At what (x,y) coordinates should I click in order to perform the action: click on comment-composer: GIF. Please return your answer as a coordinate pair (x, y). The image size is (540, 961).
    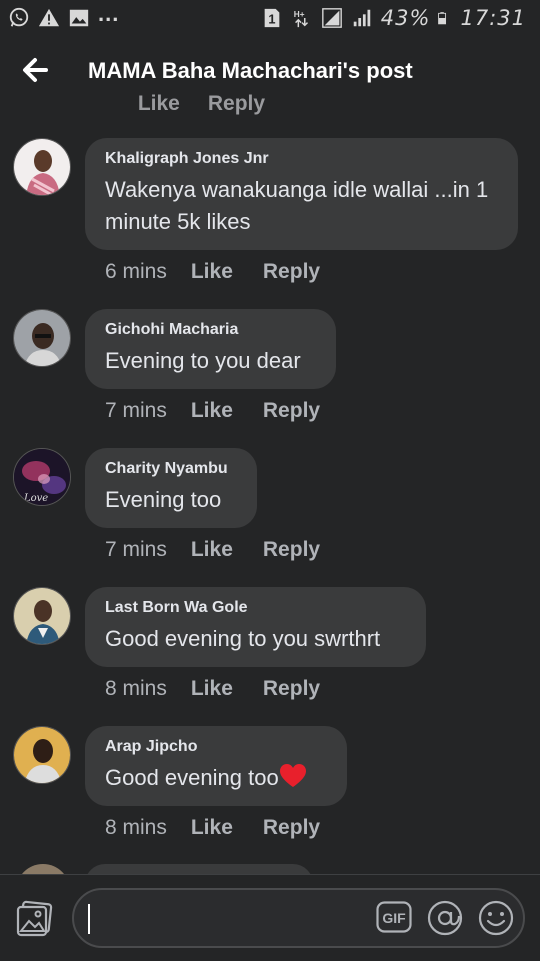
    Looking at the image, I should click on (270, 917).